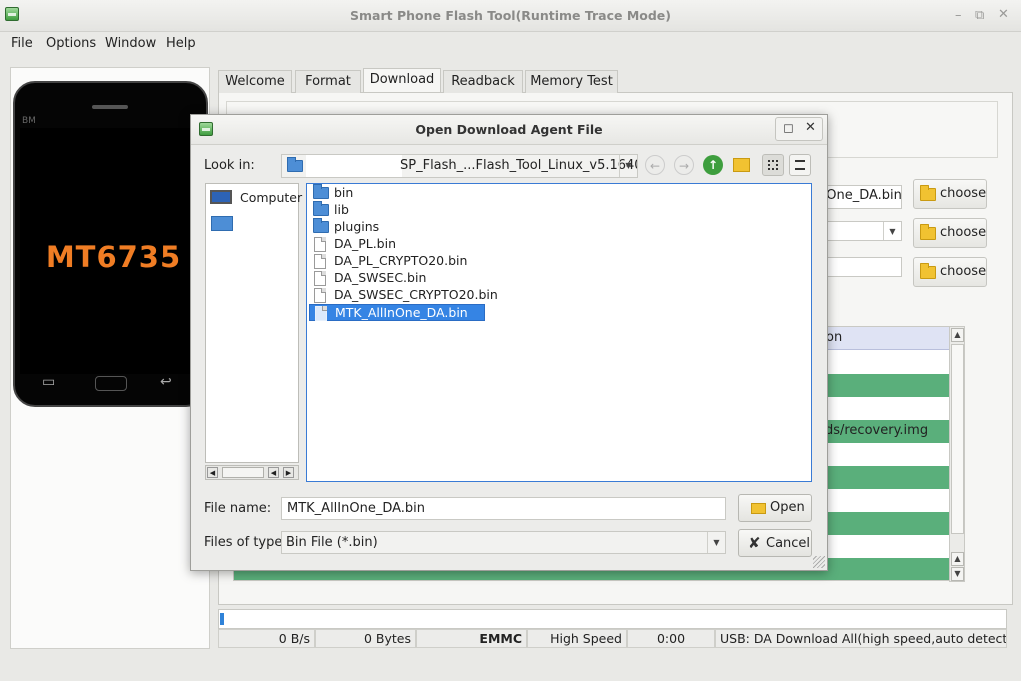 The height and width of the screenshot is (681, 1021). What do you see at coordinates (266, 638) in the screenshot?
I see `status-speed: 0 B/s` at bounding box center [266, 638].